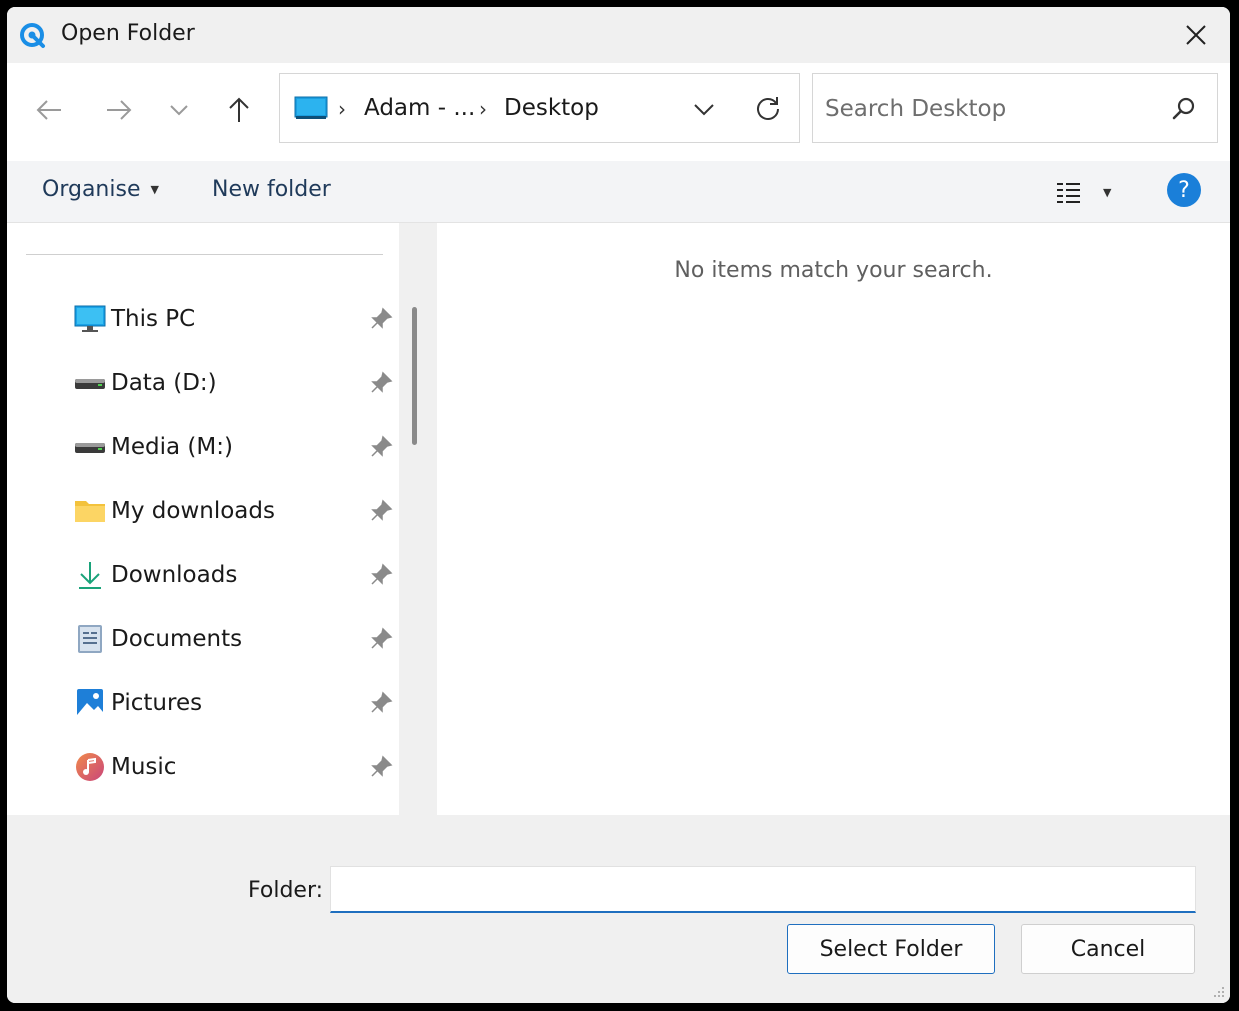 The width and height of the screenshot is (1239, 1011). I want to click on nav-item-label: Pictures, so click(157, 703).